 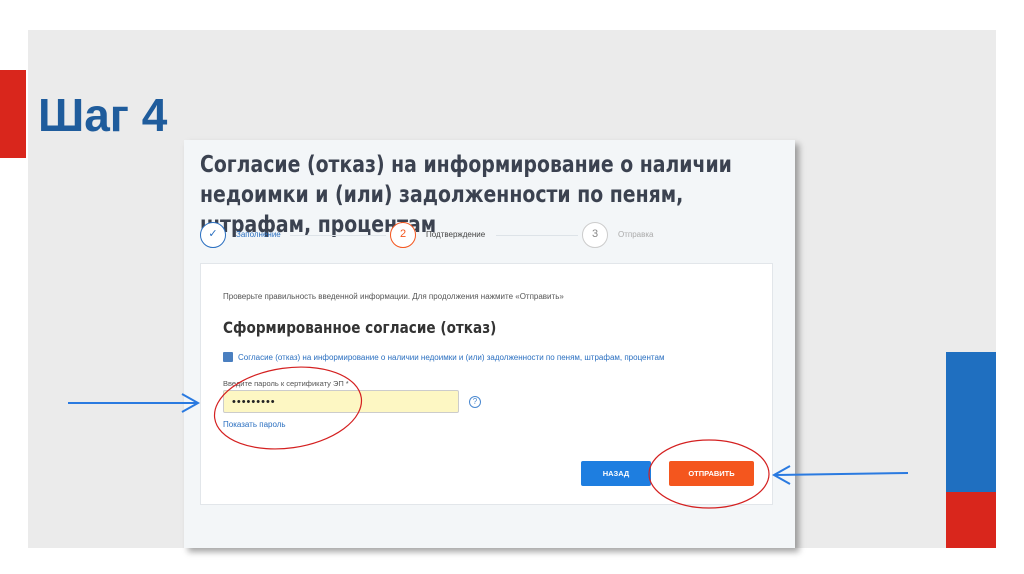 What do you see at coordinates (475, 402) in the screenshot?
I see `help-icon: ?` at bounding box center [475, 402].